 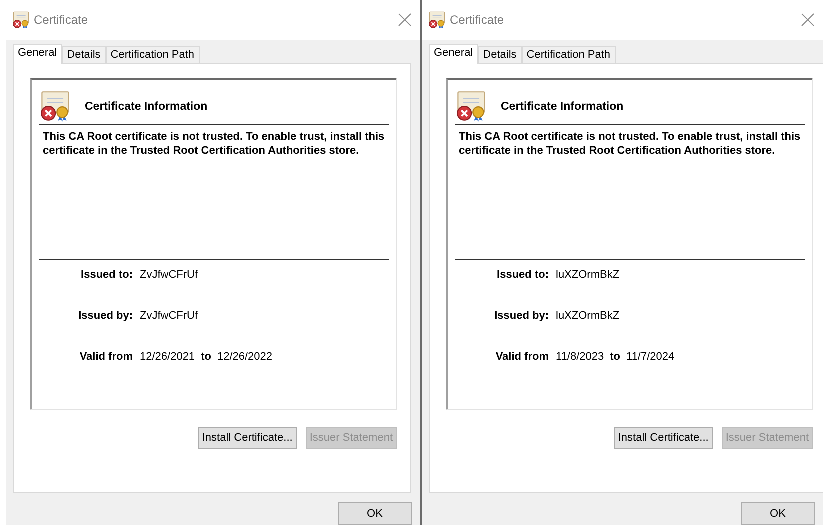 What do you see at coordinates (168, 357) in the screenshot?
I see `field-value: 12/26/2021` at bounding box center [168, 357].